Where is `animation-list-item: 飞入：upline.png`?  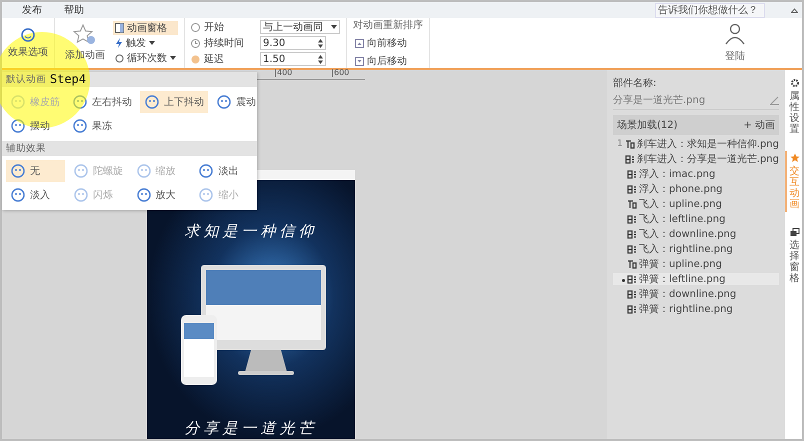 animation-list-item: 飞入：upline.png is located at coordinates (696, 204).